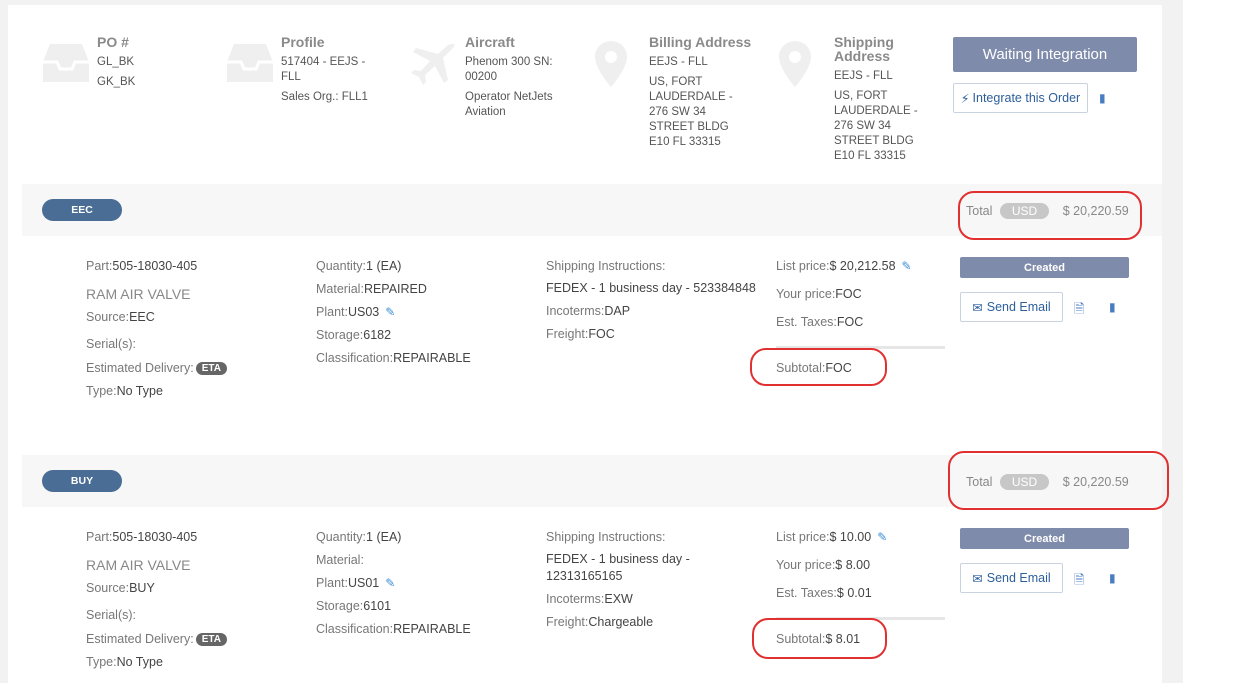 The image size is (1240, 695). I want to click on source-field: Source:EEC, so click(120, 317).